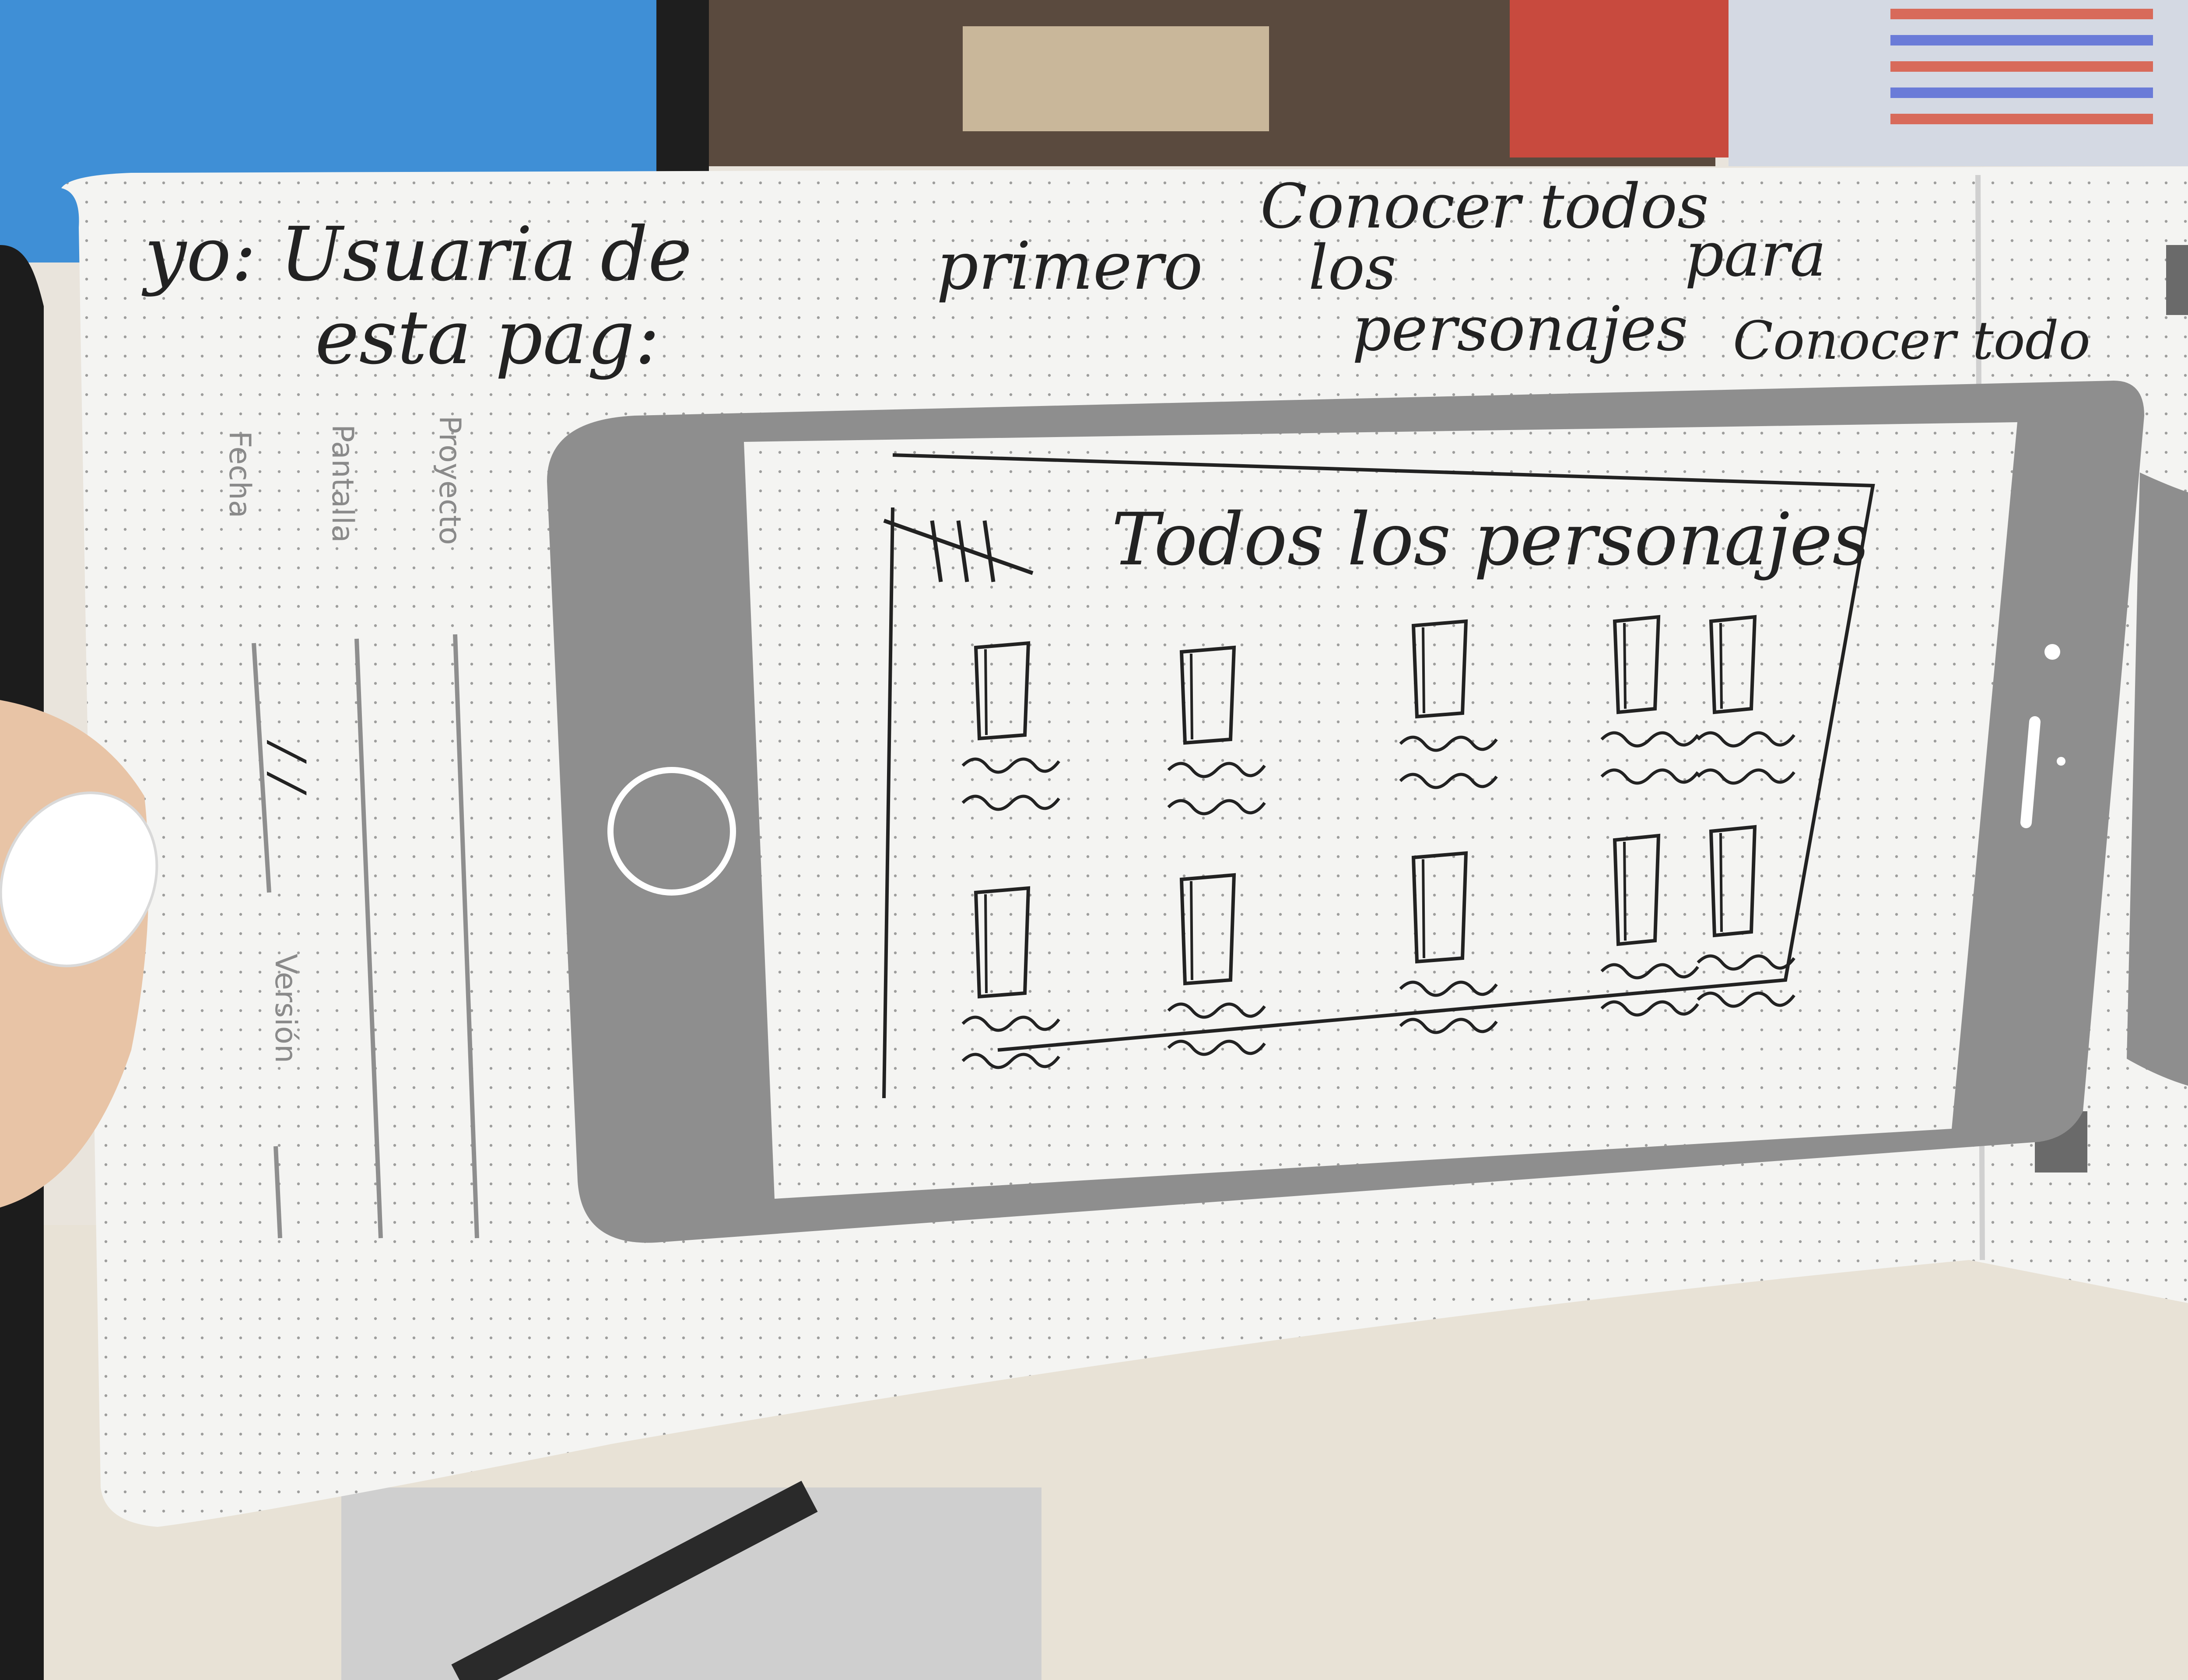  Describe the element at coordinates (1520, 329) in the screenshot. I see `note-goal-personajes: personajes` at that location.